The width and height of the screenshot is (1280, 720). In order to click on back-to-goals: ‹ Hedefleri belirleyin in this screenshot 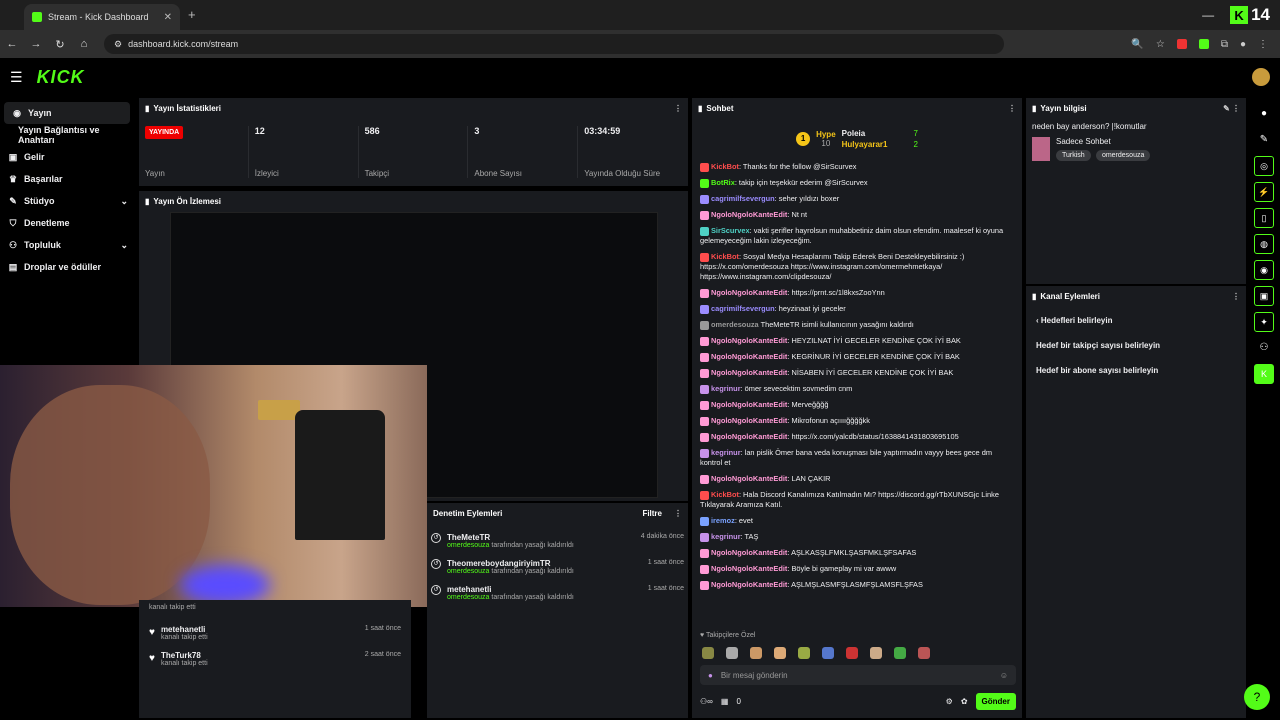, I will do `click(1136, 320)`.